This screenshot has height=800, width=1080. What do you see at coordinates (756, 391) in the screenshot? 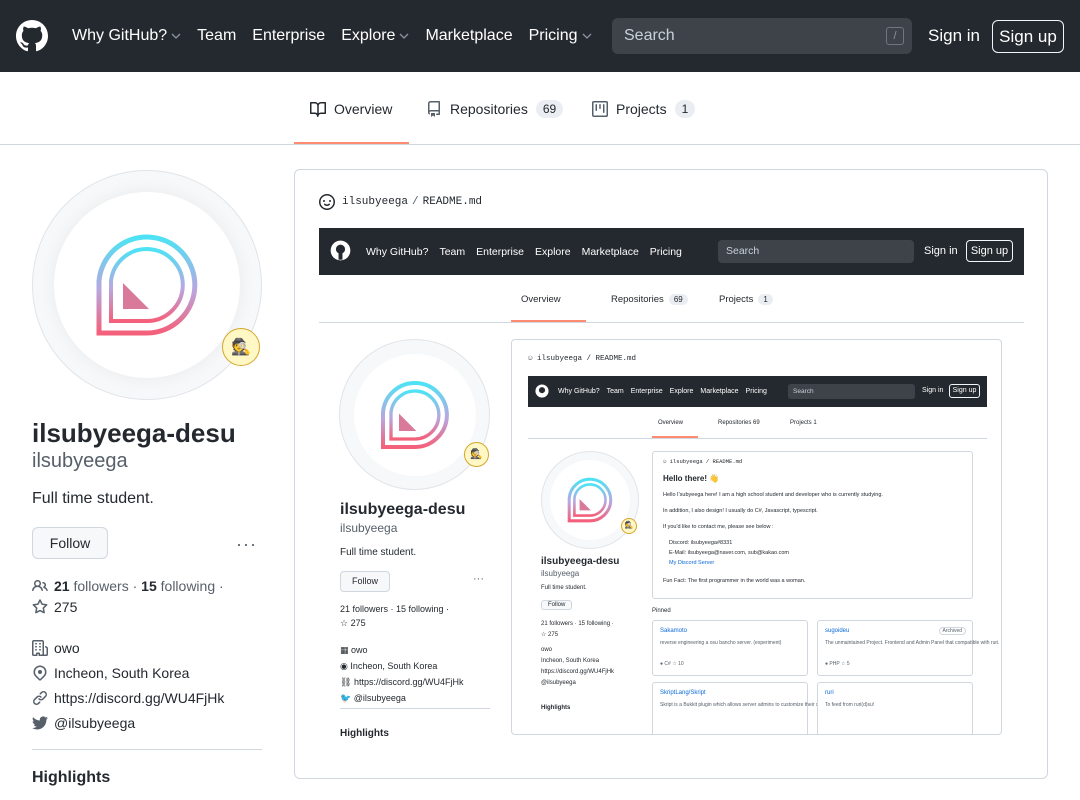
I see `nav-label: Pricing` at bounding box center [756, 391].